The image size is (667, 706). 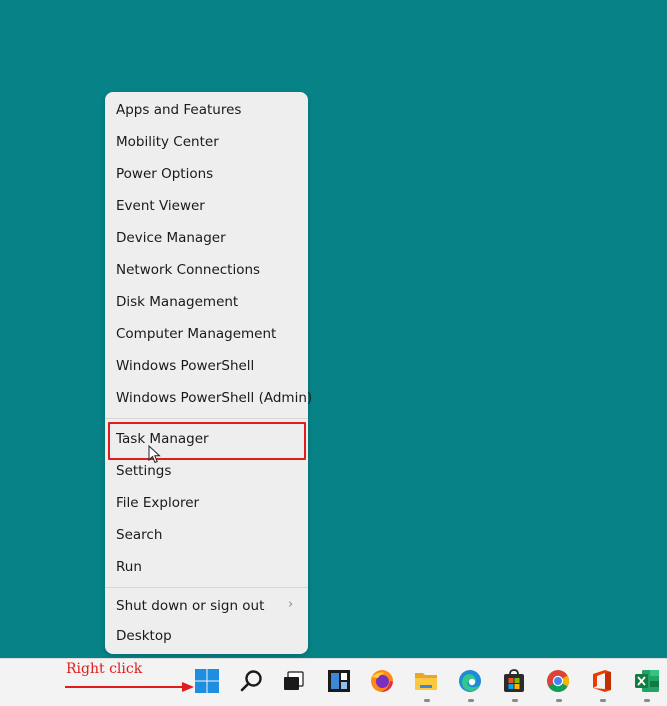 What do you see at coordinates (470, 681) in the screenshot?
I see `edge-icon` at bounding box center [470, 681].